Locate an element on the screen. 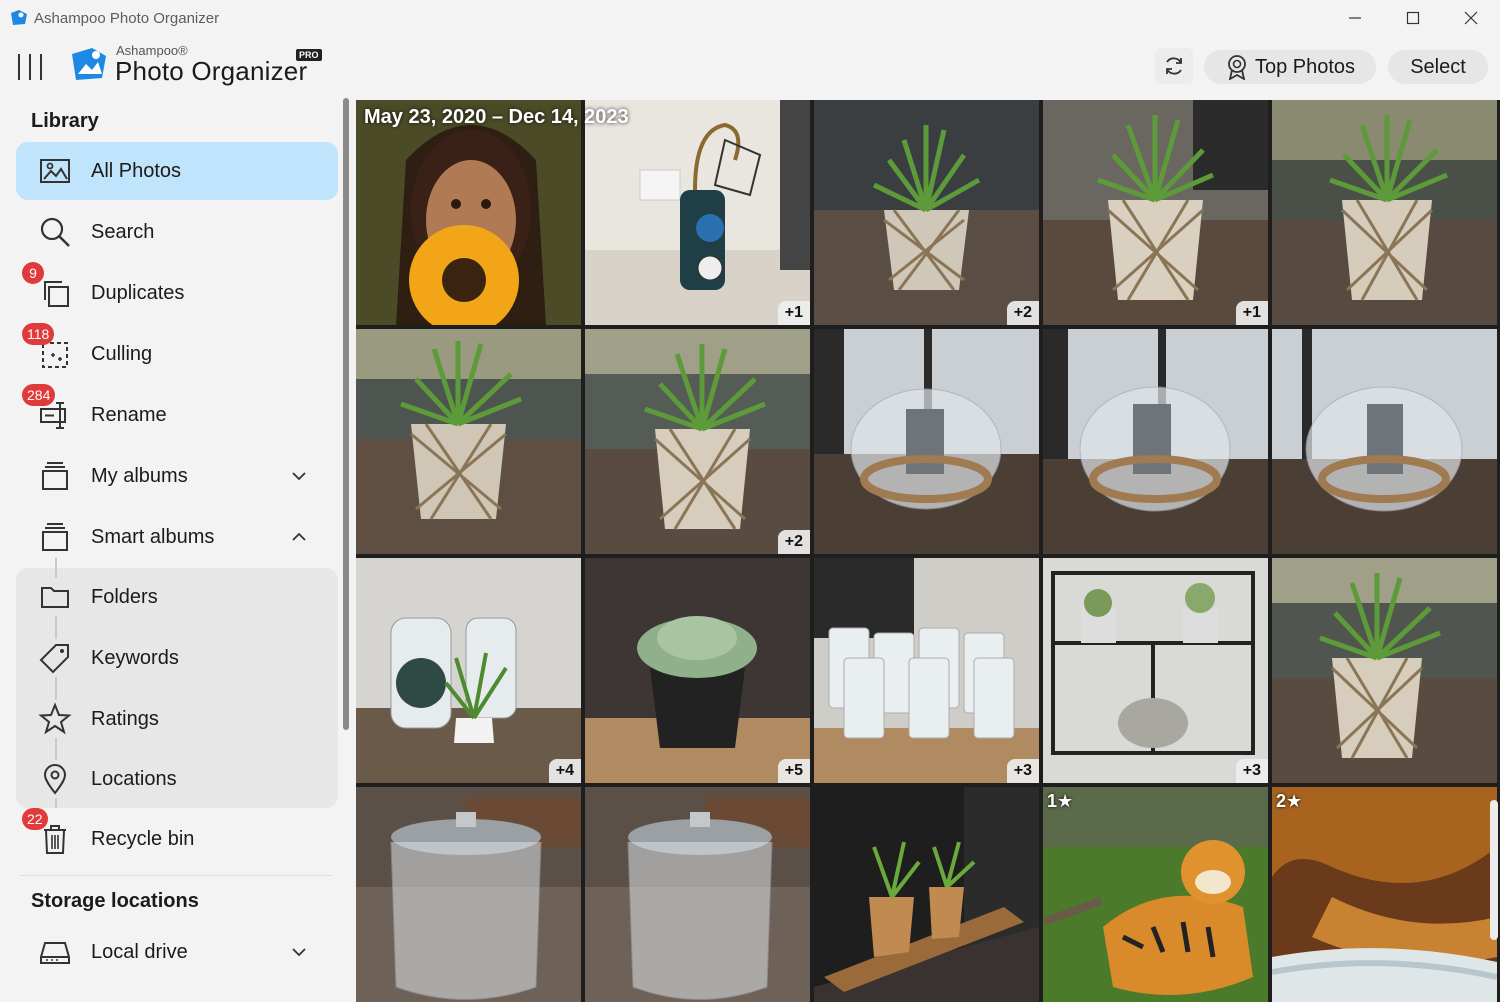 This screenshot has height=1002, width=1500. photo-tile: +4 is located at coordinates (468, 670).